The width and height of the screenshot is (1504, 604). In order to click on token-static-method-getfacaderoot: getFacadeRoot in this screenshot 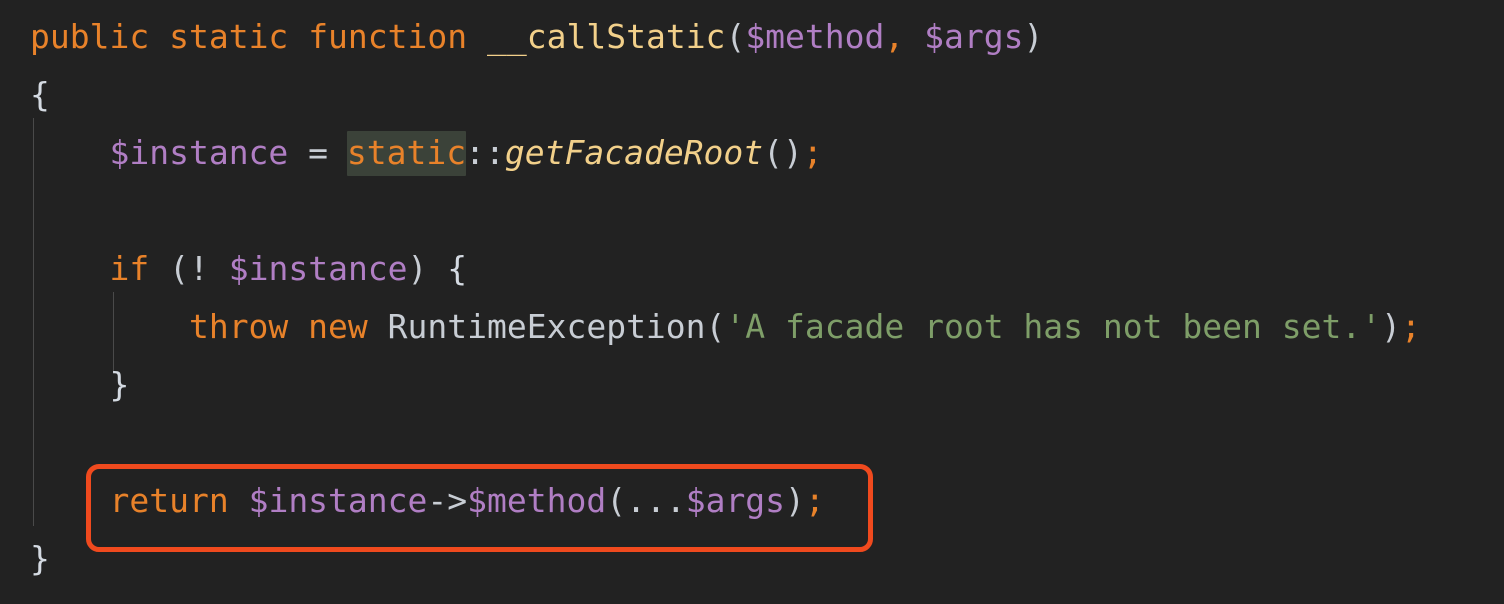, I will do `click(634, 152)`.